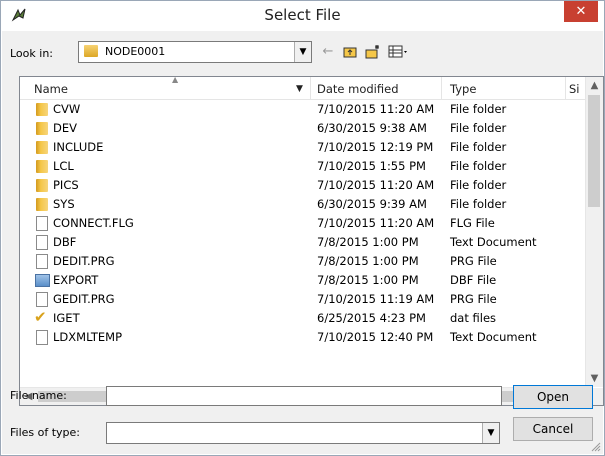 The width and height of the screenshot is (605, 456). I want to click on file-date: 7/10/2015 1:55 PM, so click(371, 166).